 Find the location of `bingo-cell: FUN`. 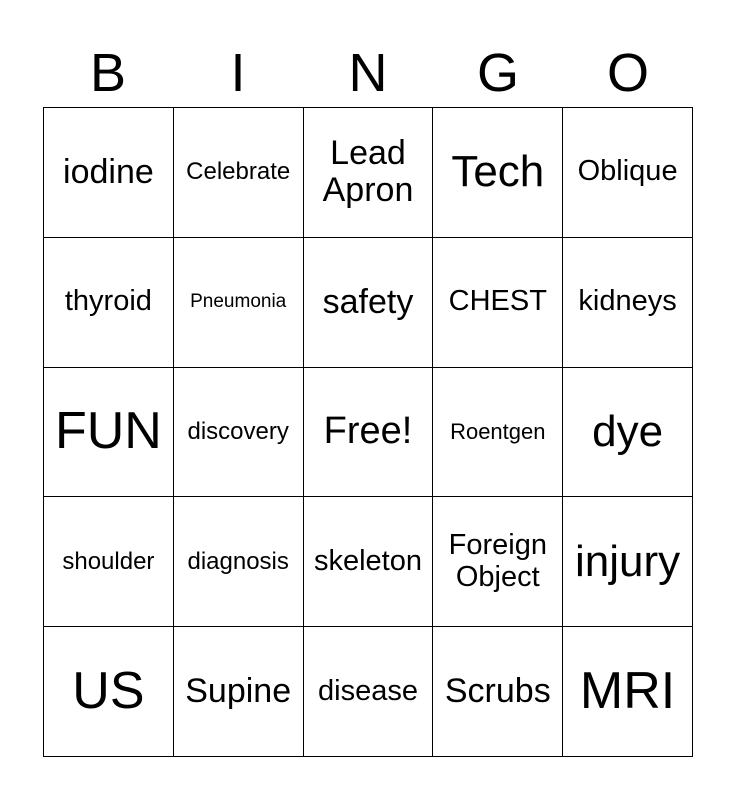

bingo-cell: FUN is located at coordinates (109, 432).